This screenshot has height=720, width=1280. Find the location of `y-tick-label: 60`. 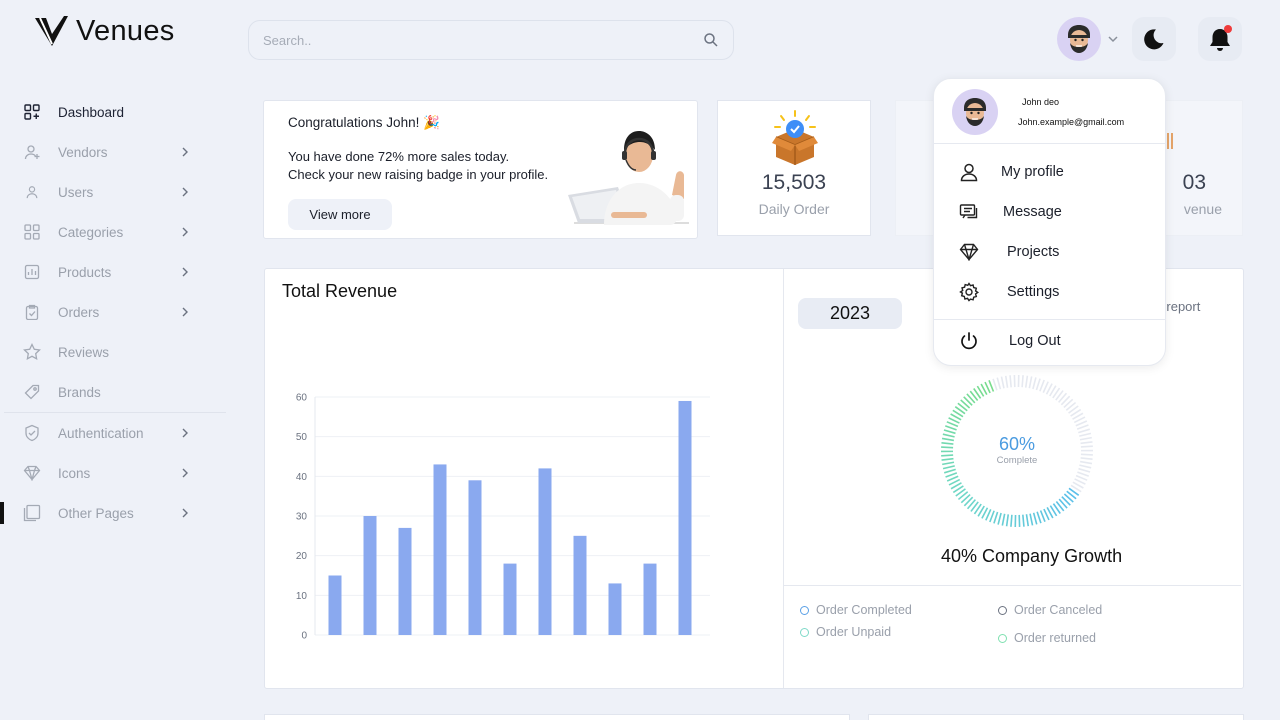

y-tick-label: 60 is located at coordinates (302, 398).